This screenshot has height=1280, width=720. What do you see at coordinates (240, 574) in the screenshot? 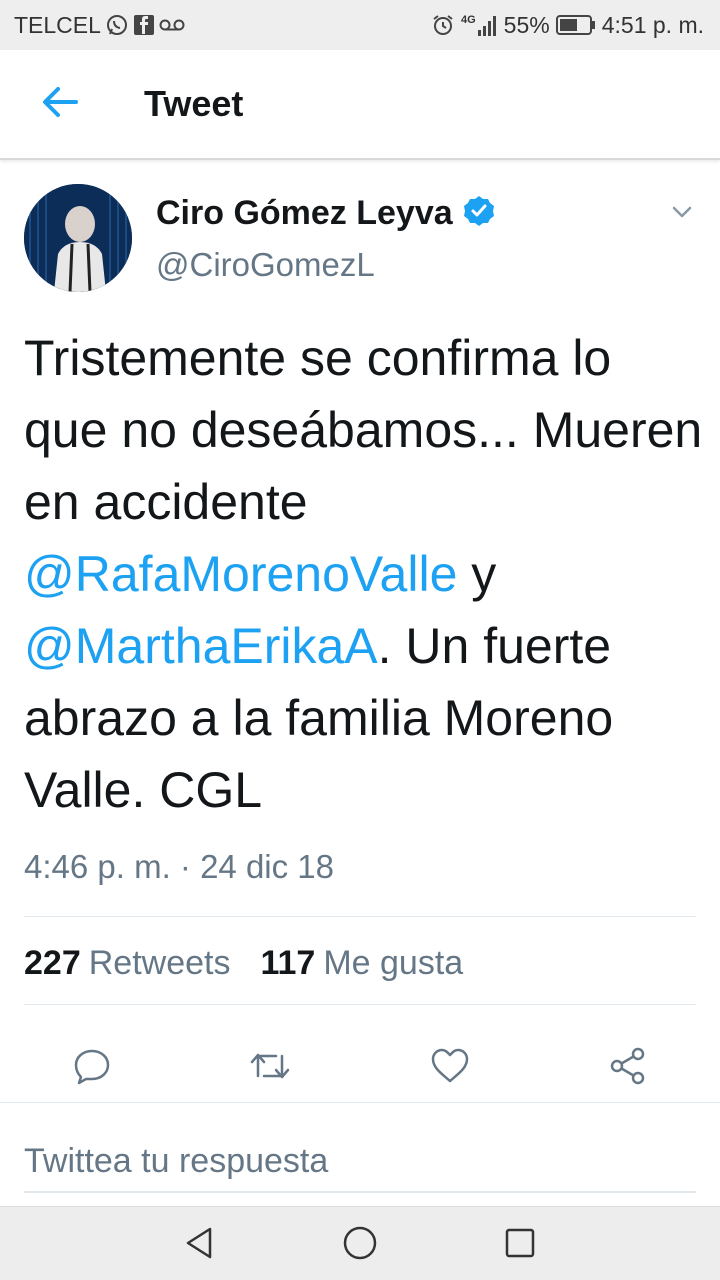
I see `mention-link: @RafaMorenoValle` at bounding box center [240, 574].